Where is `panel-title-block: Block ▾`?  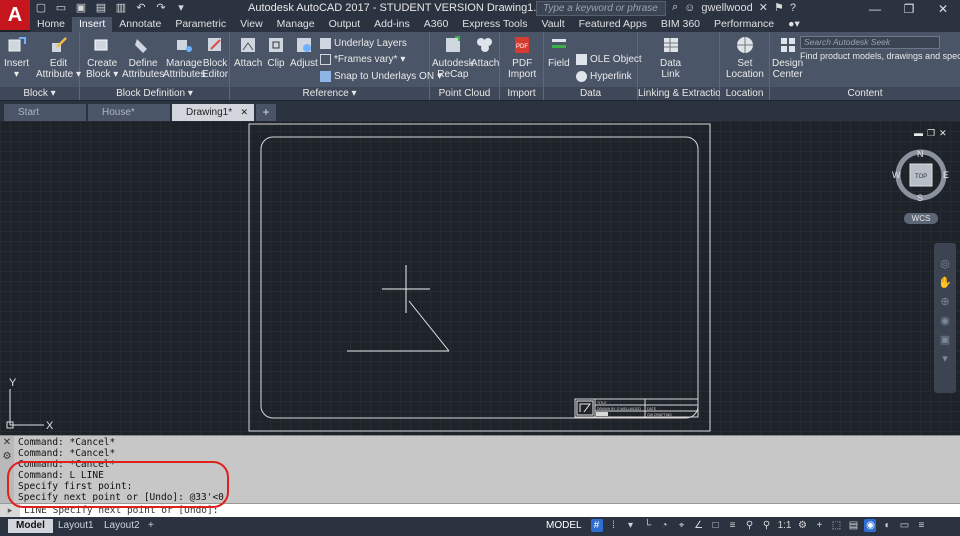
panel-title-block: Block ▾ is located at coordinates (39, 93).